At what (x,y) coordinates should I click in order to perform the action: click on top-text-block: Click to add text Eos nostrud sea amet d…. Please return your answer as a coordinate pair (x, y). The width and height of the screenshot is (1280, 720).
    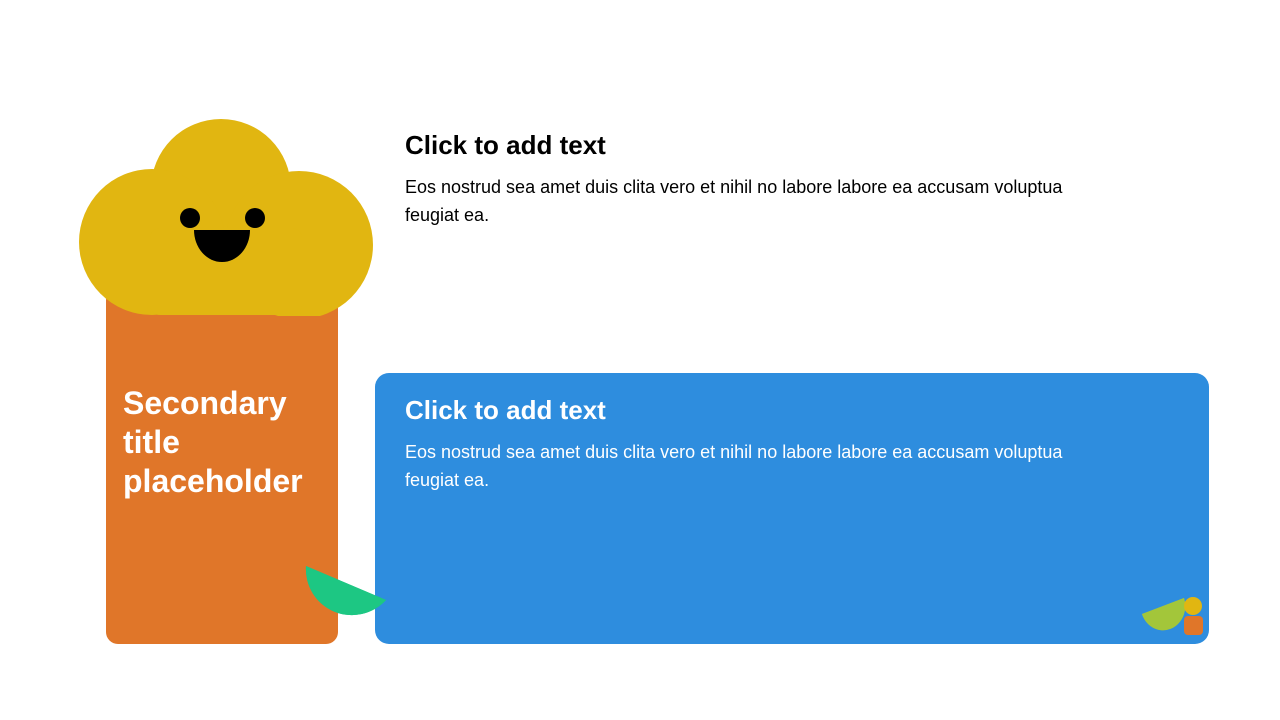
    Looking at the image, I should click on (755, 178).